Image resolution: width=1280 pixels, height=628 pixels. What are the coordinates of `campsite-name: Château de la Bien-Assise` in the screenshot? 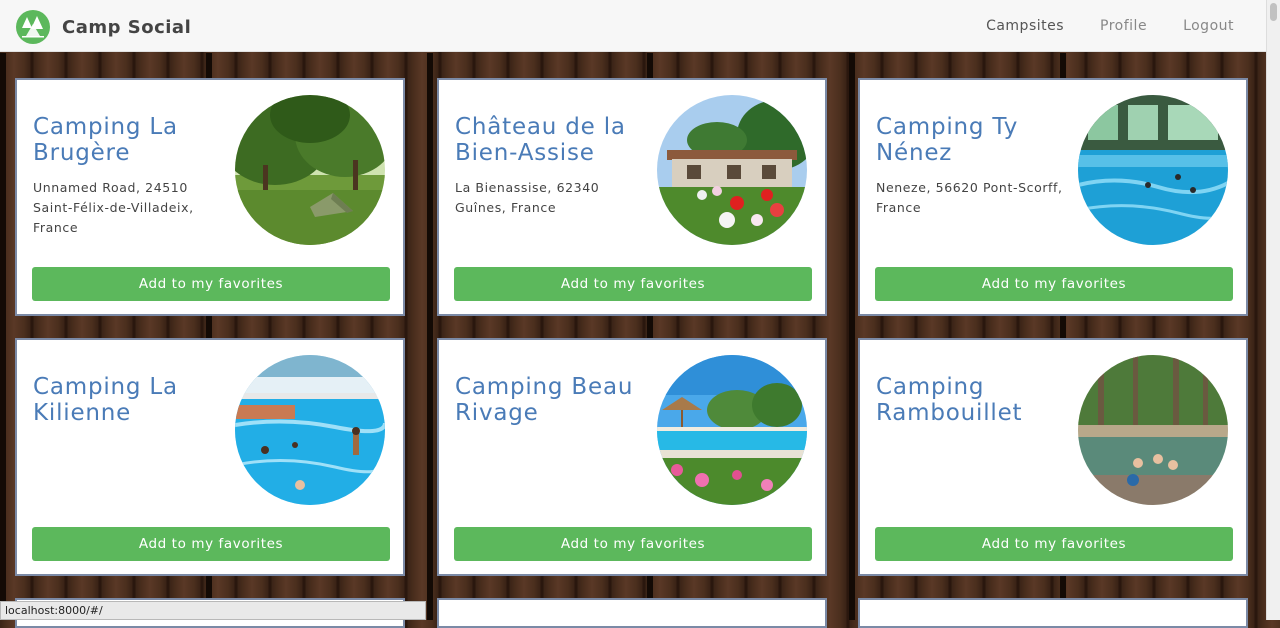 It's located at (548, 140).